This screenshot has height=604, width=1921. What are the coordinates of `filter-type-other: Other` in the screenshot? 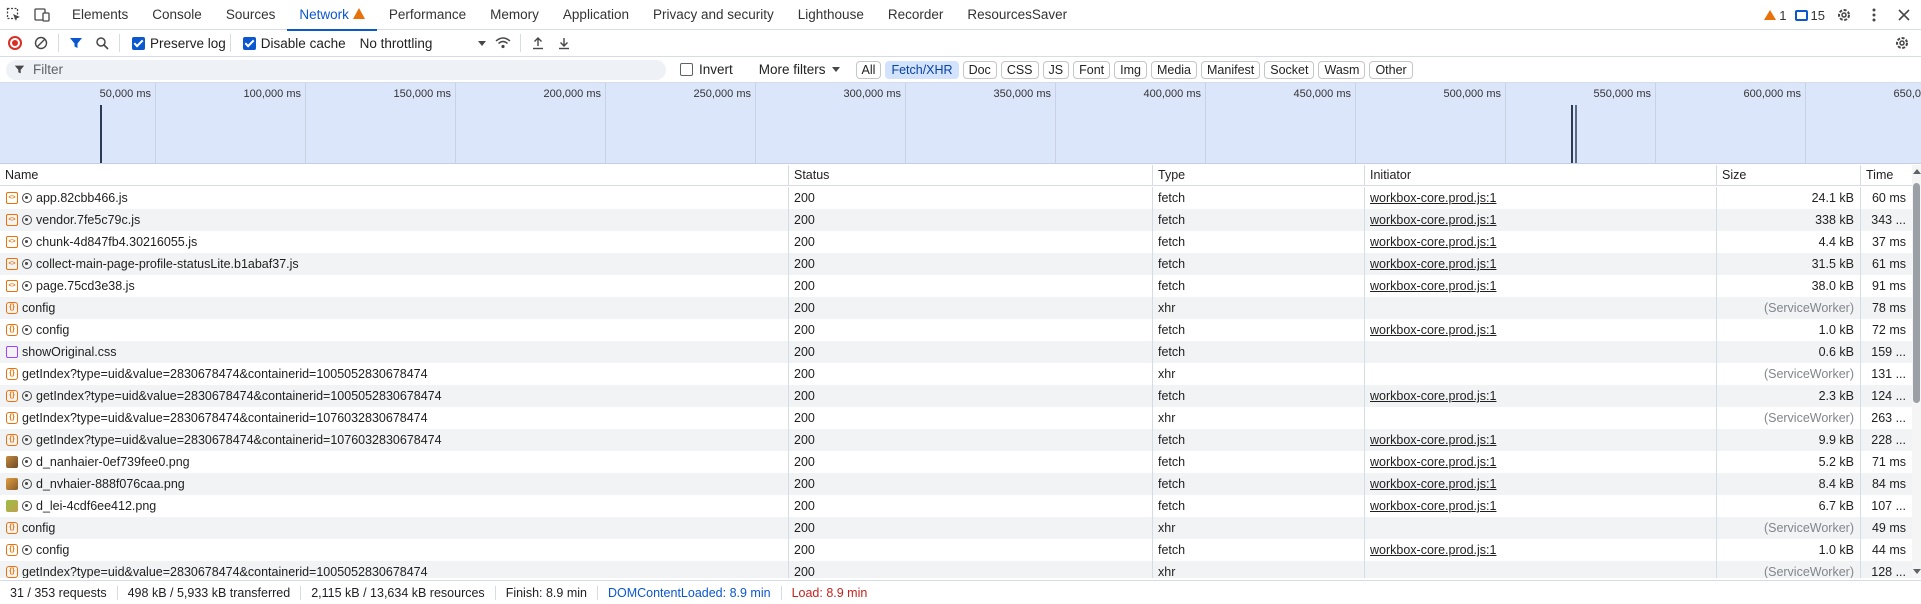 It's located at (1391, 69).